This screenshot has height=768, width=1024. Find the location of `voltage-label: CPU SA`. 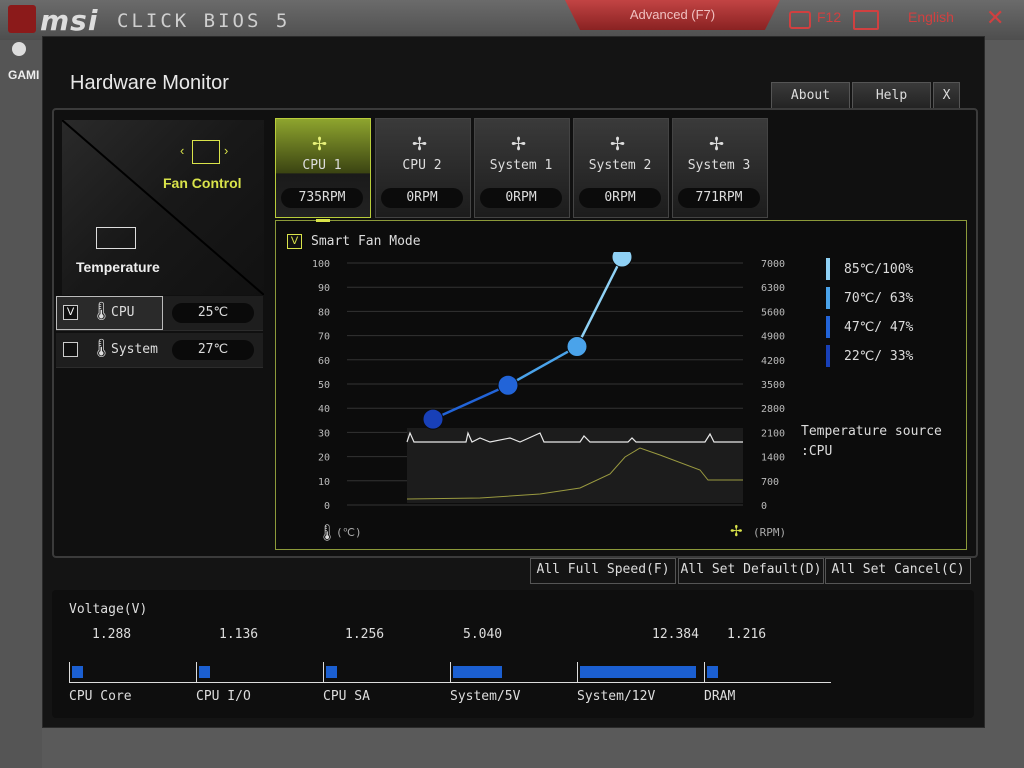

voltage-label: CPU SA is located at coordinates (346, 696).